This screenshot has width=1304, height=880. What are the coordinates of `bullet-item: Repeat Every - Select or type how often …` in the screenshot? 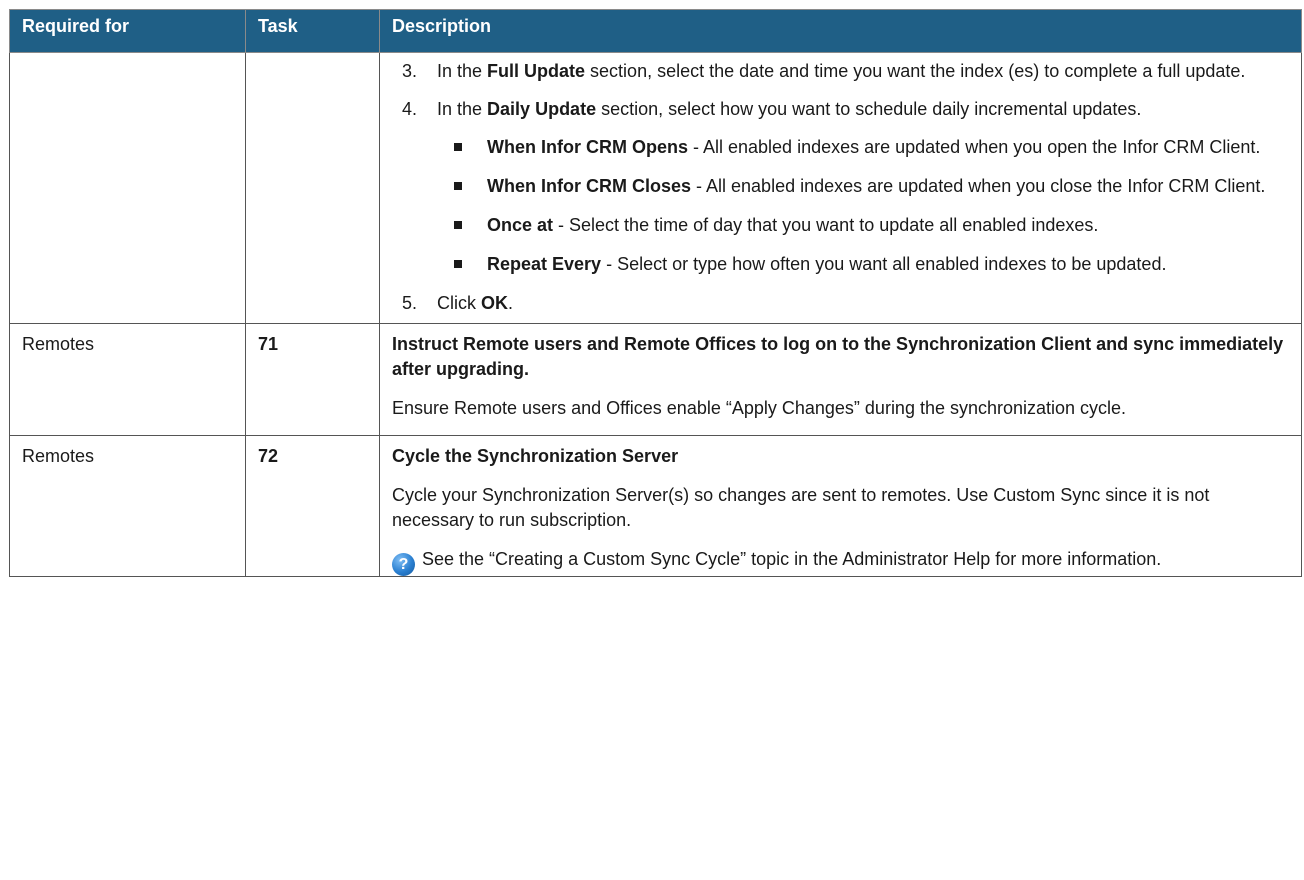 It's located at (870, 264).